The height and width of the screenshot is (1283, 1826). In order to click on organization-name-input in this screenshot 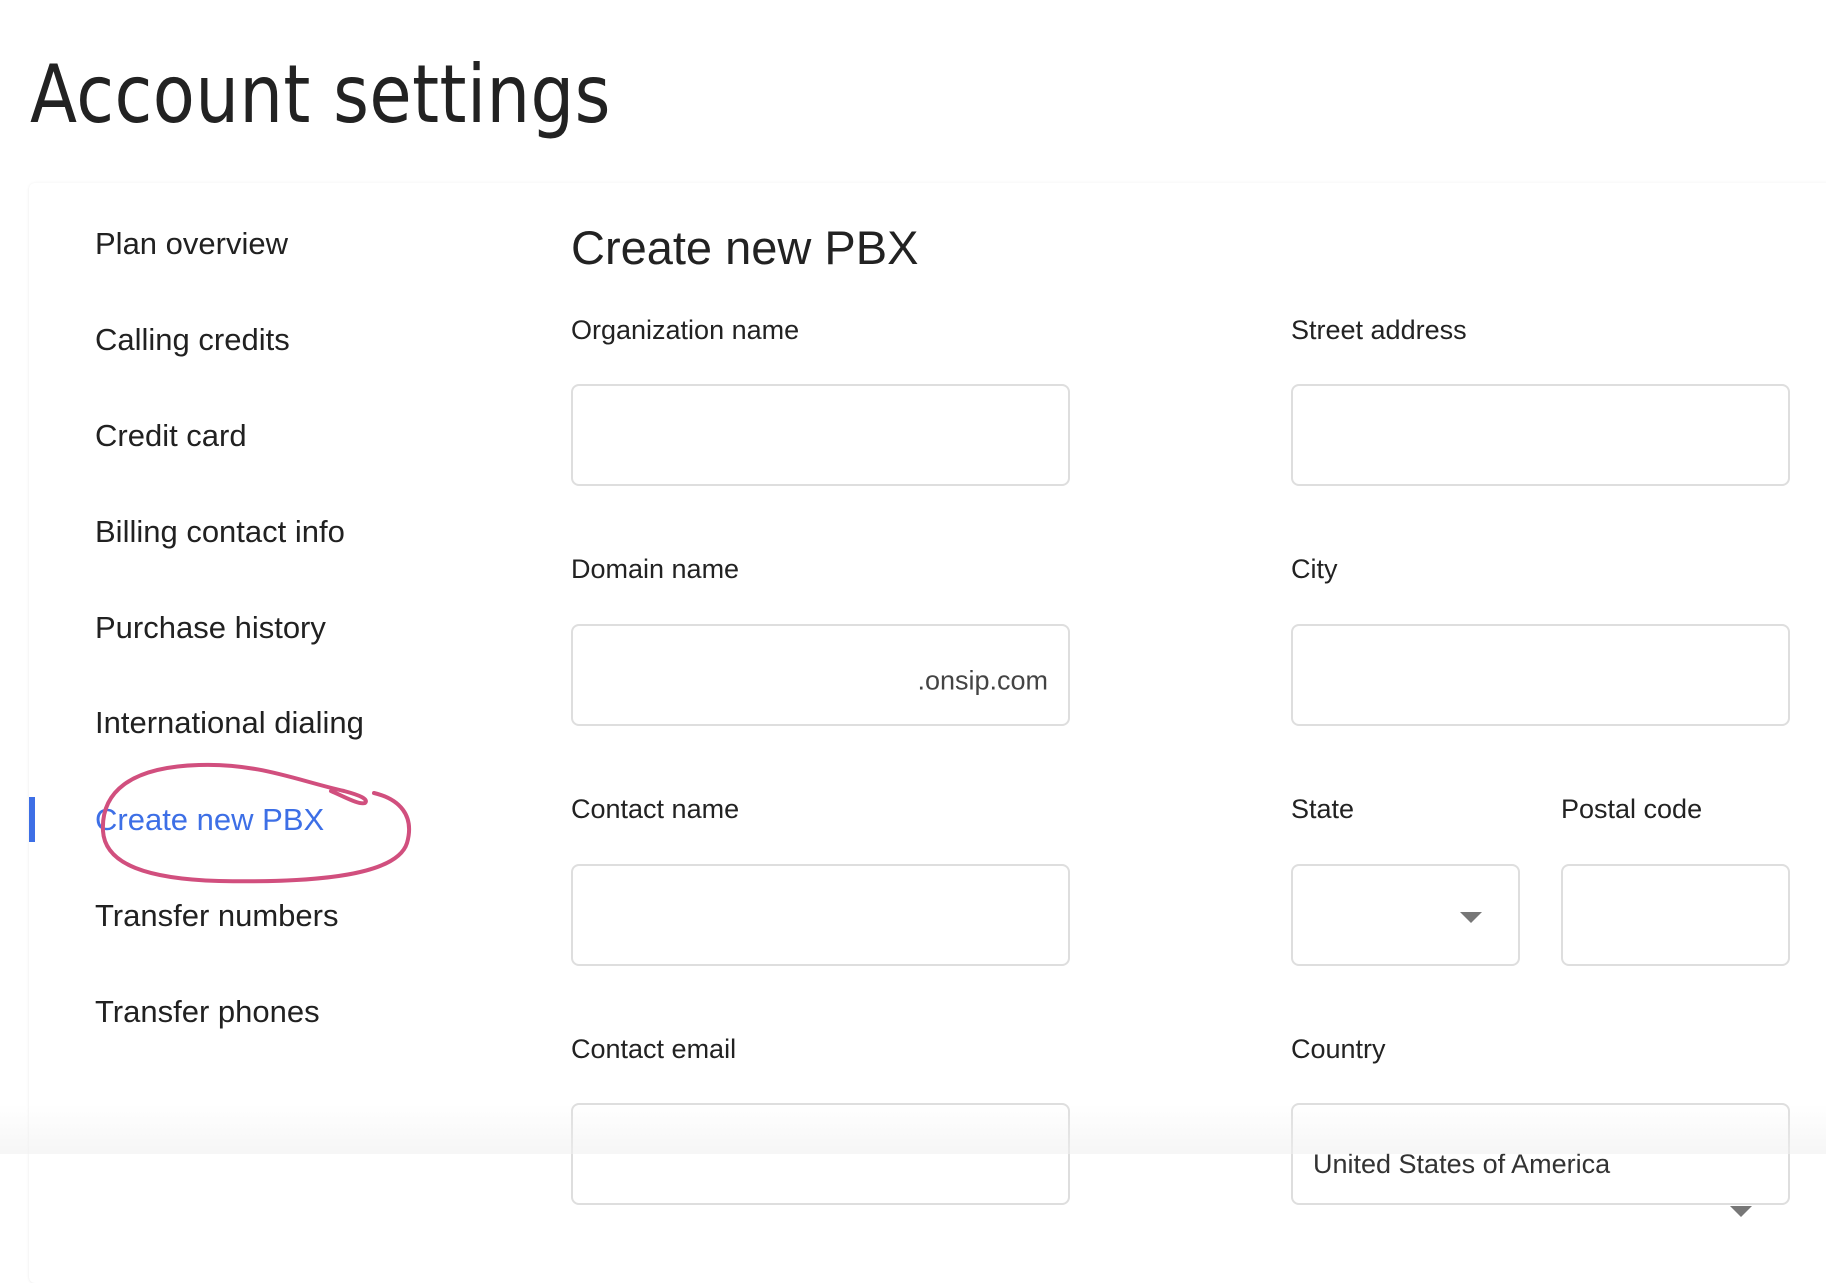, I will do `click(820, 435)`.